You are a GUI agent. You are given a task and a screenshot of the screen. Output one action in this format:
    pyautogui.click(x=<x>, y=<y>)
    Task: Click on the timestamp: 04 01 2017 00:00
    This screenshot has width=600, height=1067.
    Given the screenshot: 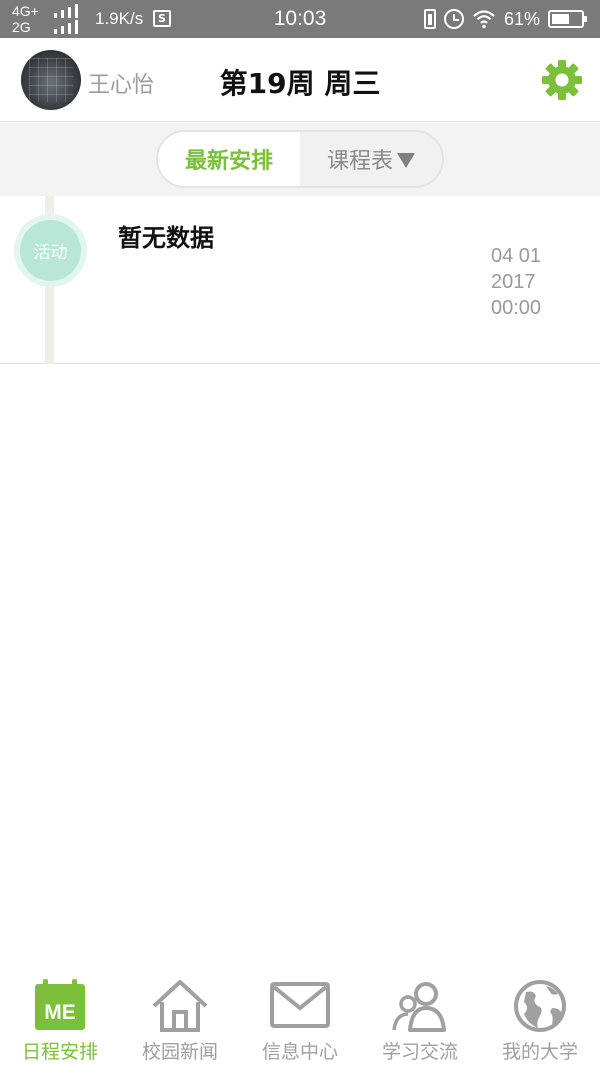 What is the action you would take?
    pyautogui.click(x=516, y=282)
    